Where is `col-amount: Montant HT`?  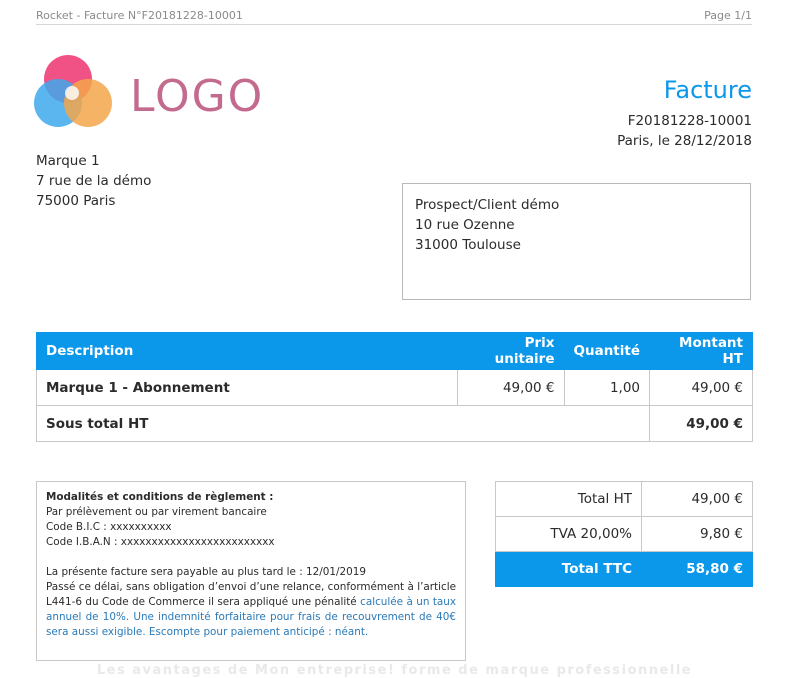 col-amount: Montant HT is located at coordinates (701, 351).